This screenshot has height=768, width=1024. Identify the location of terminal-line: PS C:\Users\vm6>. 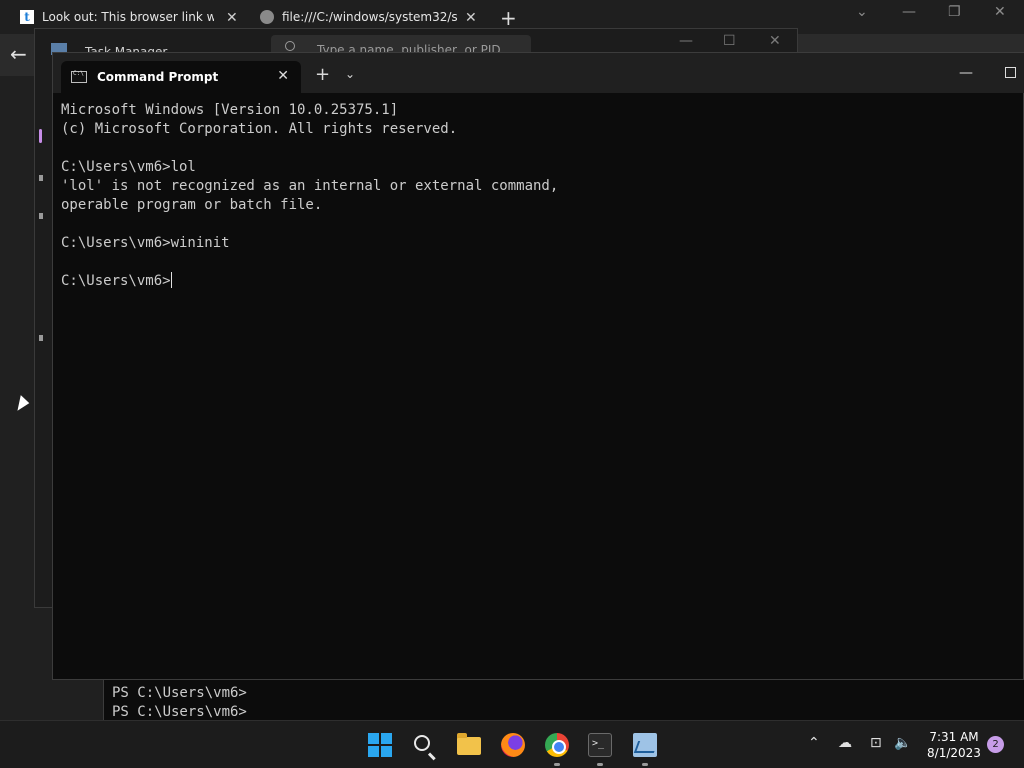
(179, 693).